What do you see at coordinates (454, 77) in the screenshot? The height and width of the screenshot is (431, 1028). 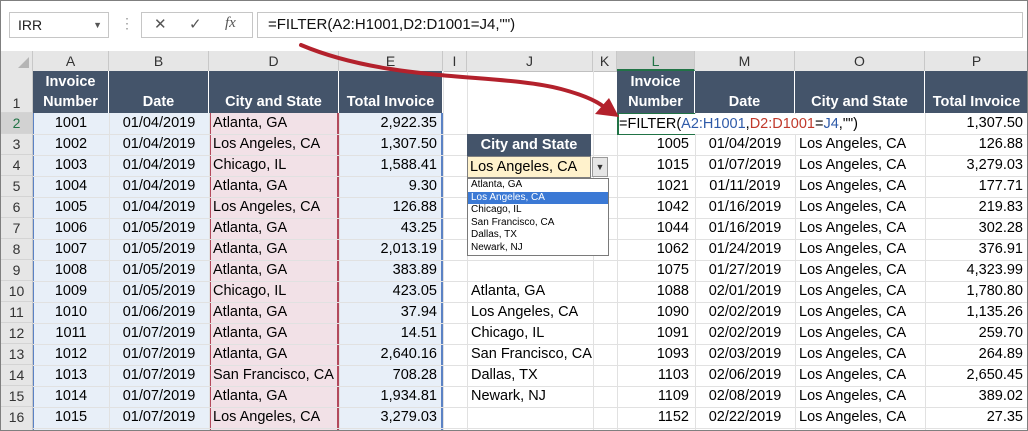 I see `arrow-curve` at bounding box center [454, 77].